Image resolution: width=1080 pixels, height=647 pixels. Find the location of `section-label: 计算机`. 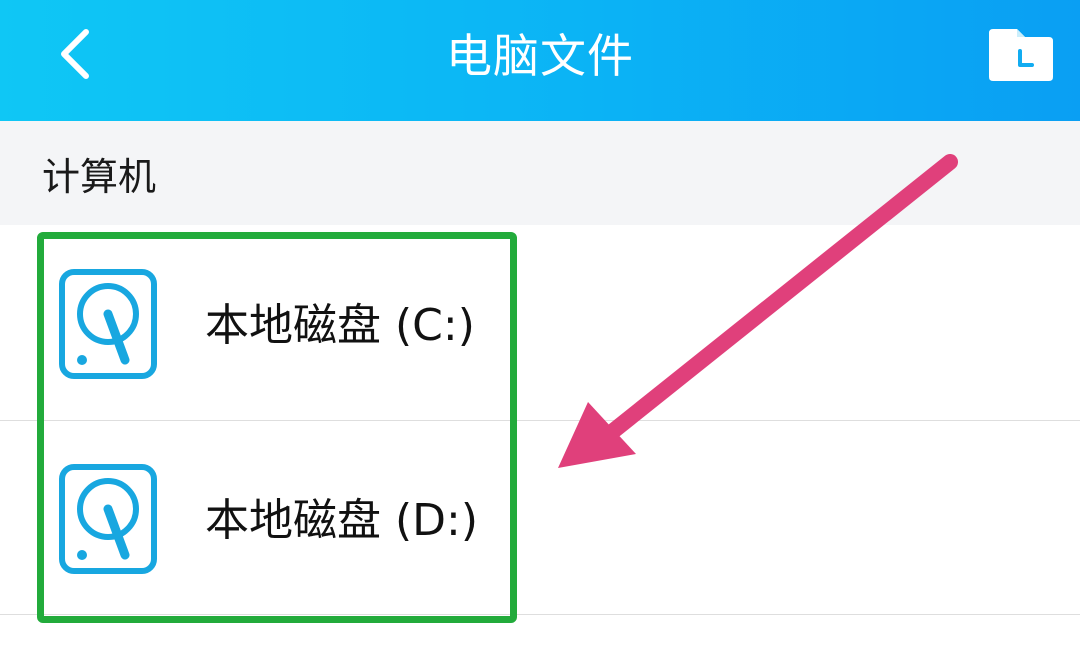

section-label: 计算机 is located at coordinates (99, 177).